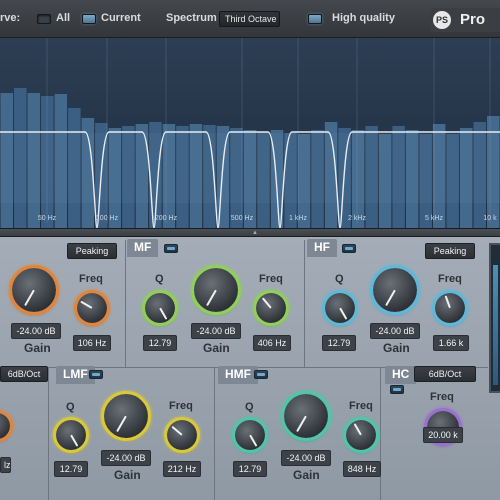 This screenshot has width=500, height=500. What do you see at coordinates (171, 248) in the screenshot?
I see `mf-enable-toggle` at bounding box center [171, 248].